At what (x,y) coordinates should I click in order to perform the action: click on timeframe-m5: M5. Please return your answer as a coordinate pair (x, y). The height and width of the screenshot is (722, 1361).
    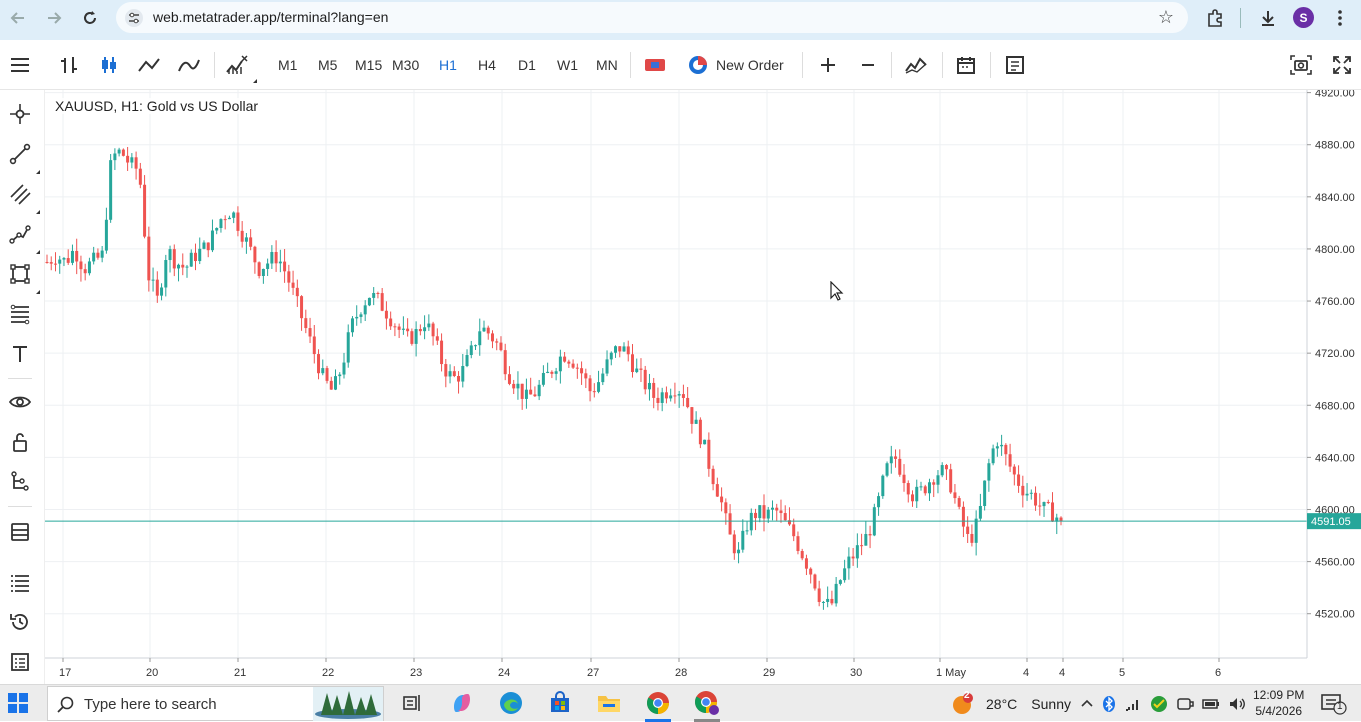
    Looking at the image, I should click on (327, 65).